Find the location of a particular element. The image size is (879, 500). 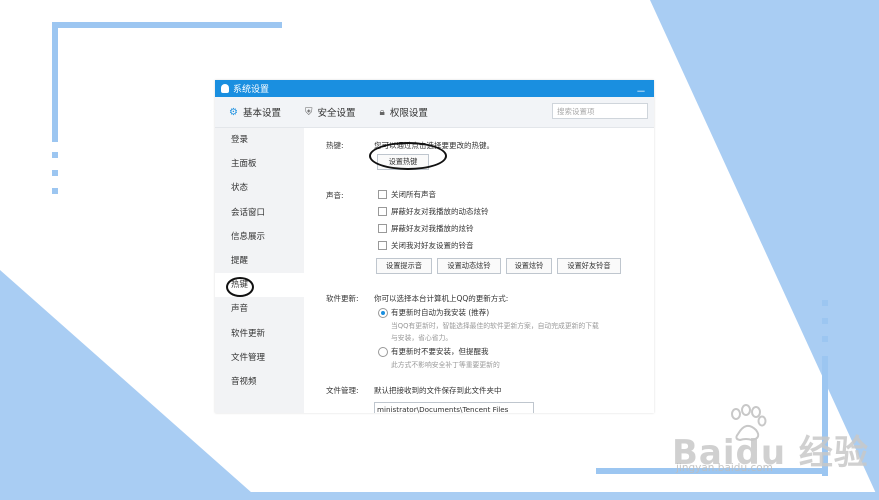

tab-bar: ⚙ 基本设置 ⛨ 安全设置 🔒︎ 权限设置 搜索设置项 is located at coordinates (434, 112).